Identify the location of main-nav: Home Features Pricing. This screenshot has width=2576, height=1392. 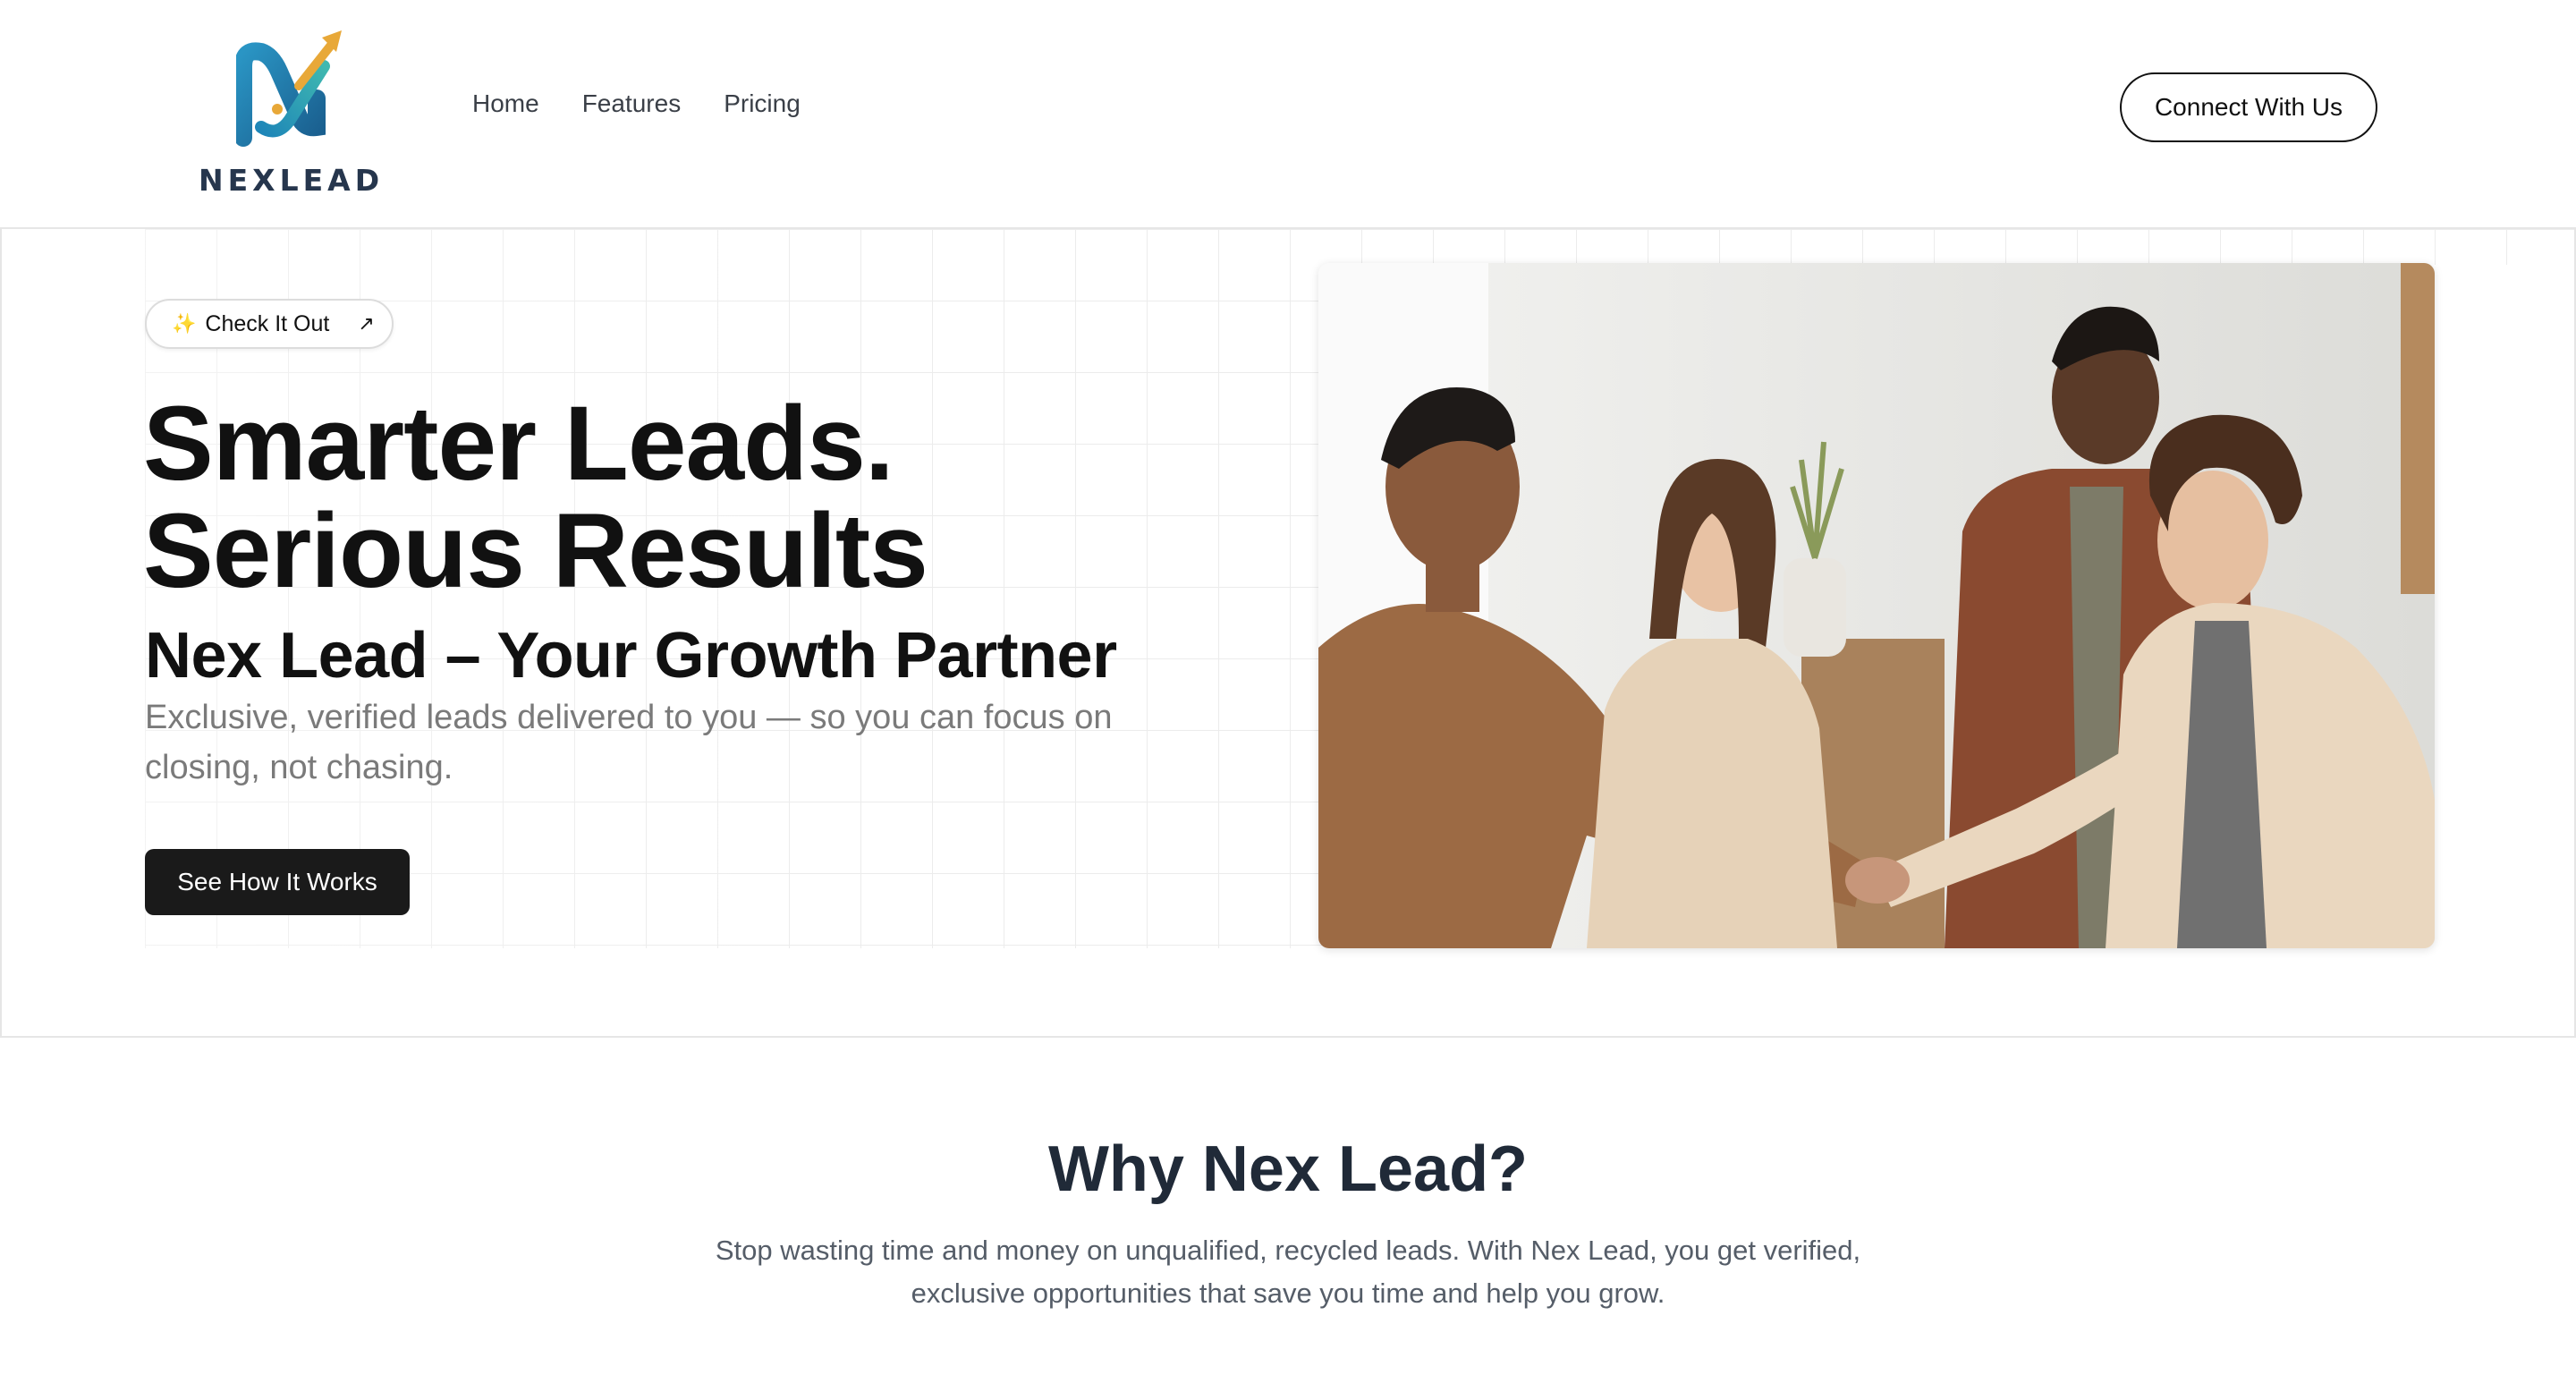
(636, 103).